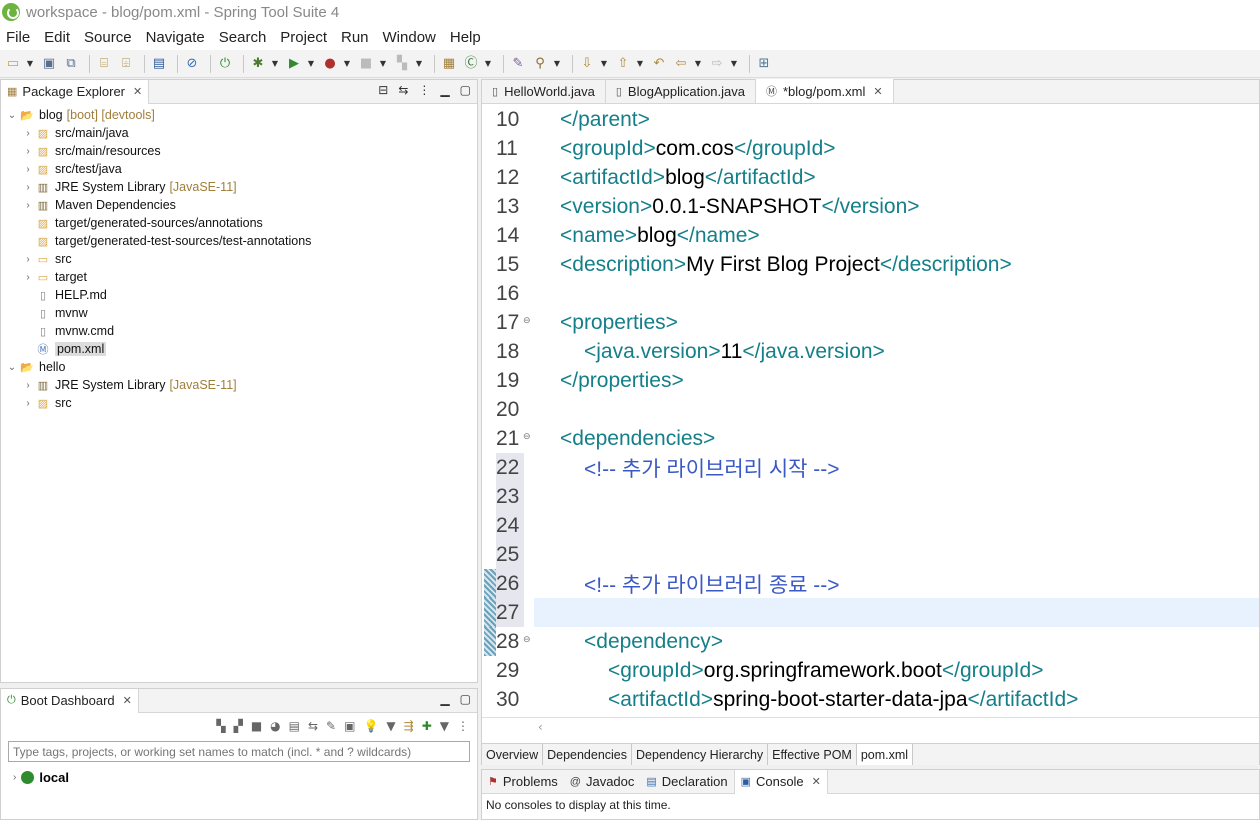 The height and width of the screenshot is (820, 1260). I want to click on new-java-class-icon: Ⓒ, so click(471, 64).